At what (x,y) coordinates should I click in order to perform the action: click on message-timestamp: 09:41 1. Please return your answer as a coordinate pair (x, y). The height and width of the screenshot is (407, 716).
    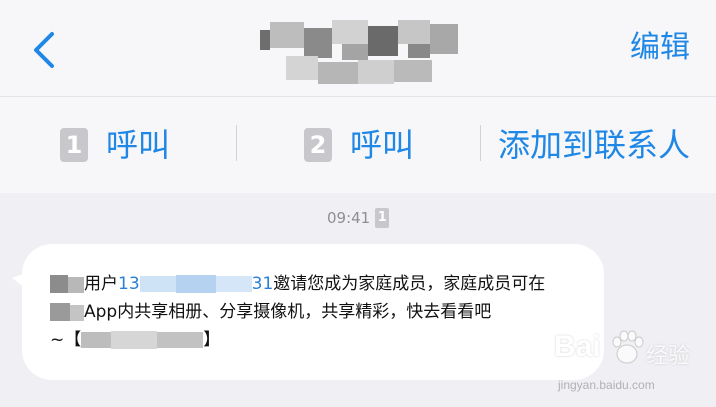
    Looking at the image, I should click on (358, 218).